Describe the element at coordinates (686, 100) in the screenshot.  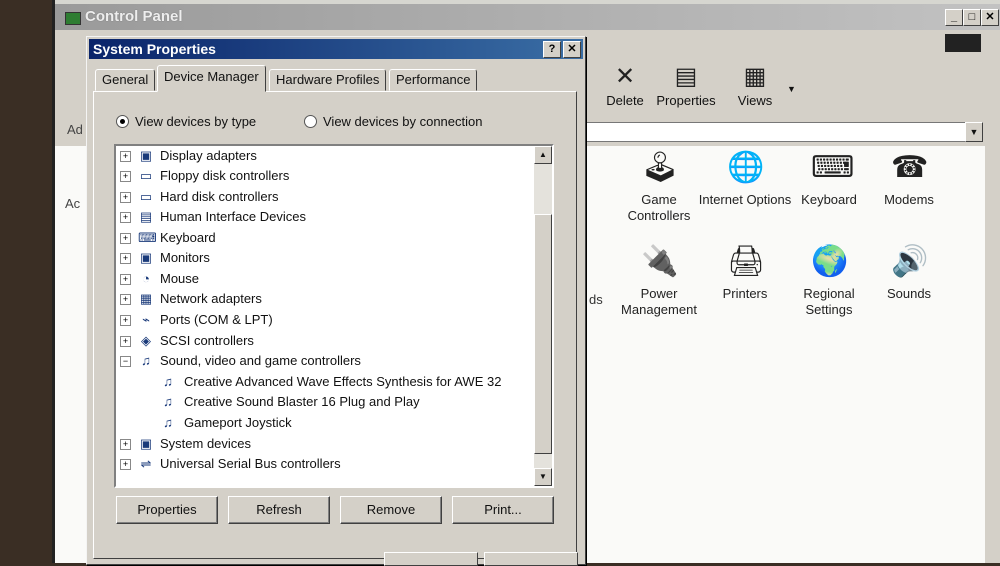
I see `properties-toolbar-label: Properties` at that location.